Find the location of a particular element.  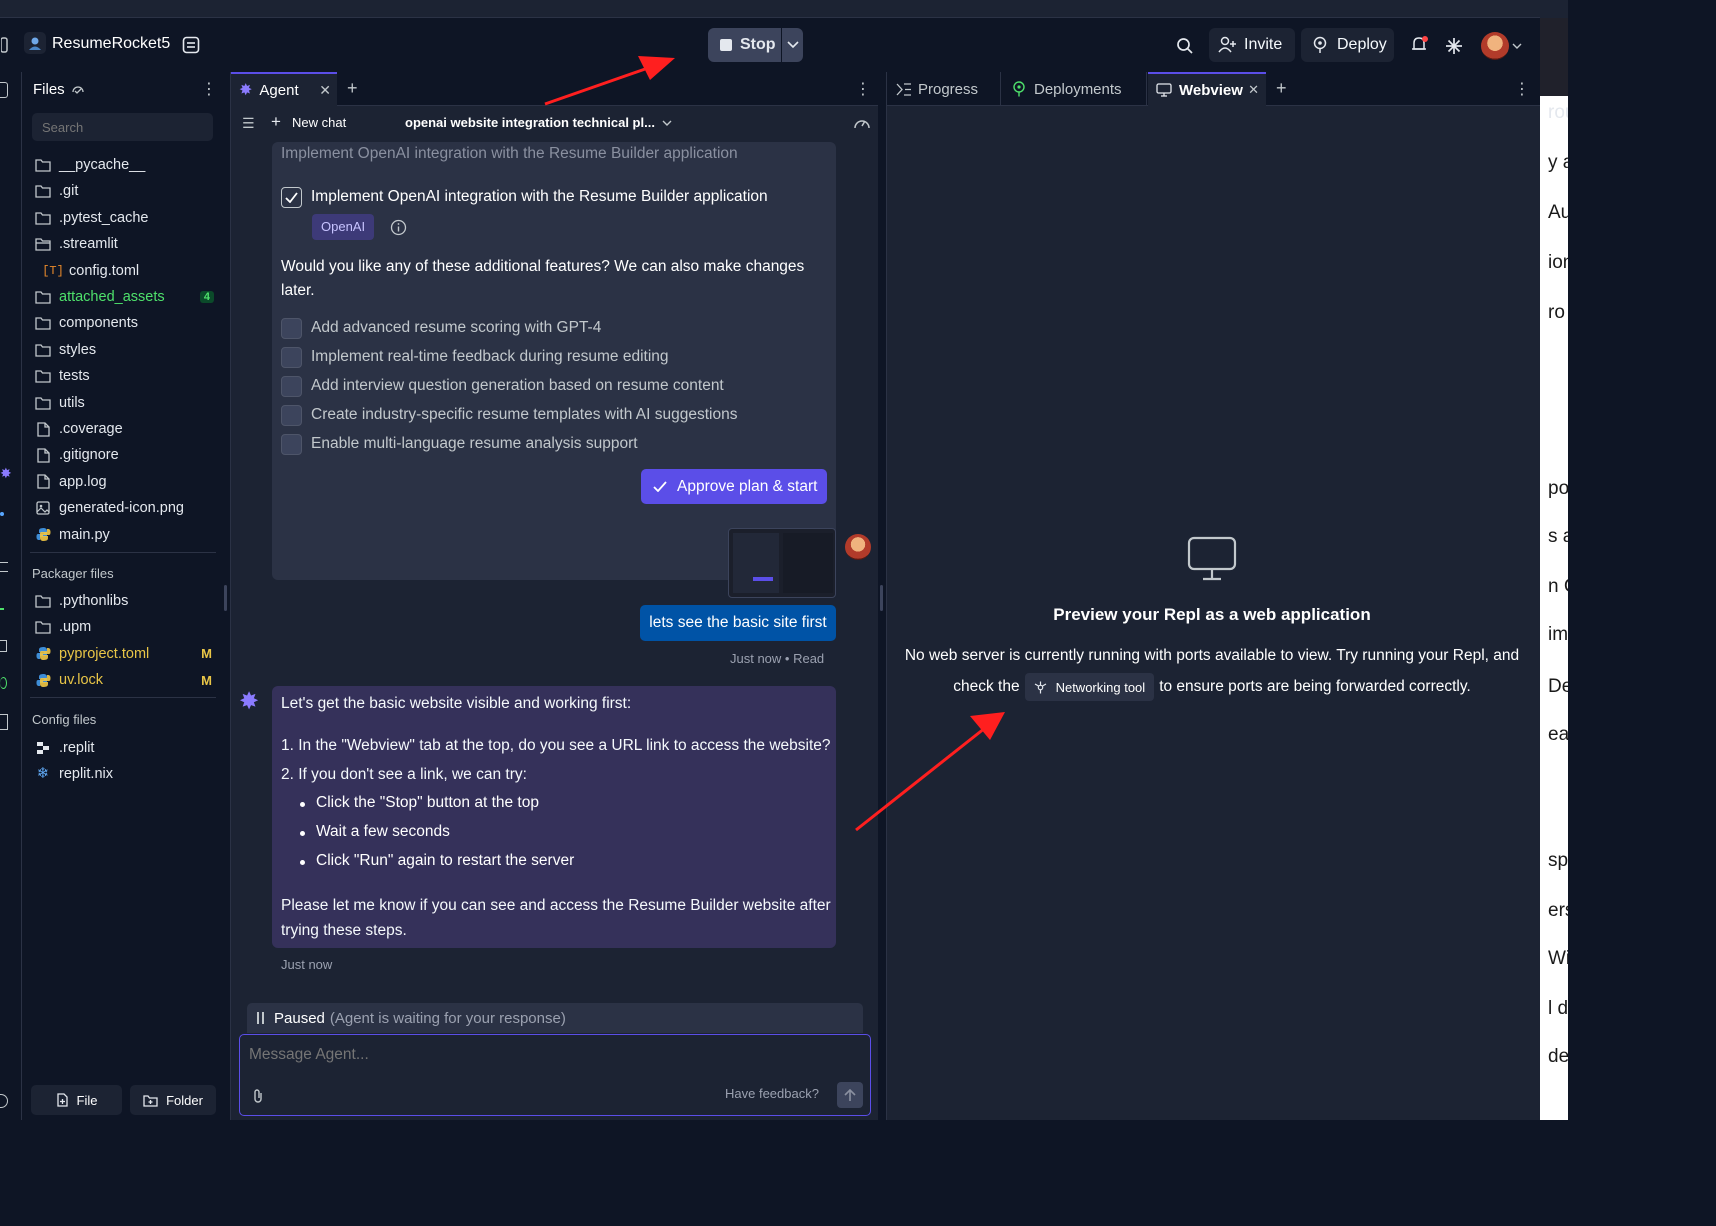

annotation-arrow-to-networking is located at coordinates (930, 772).